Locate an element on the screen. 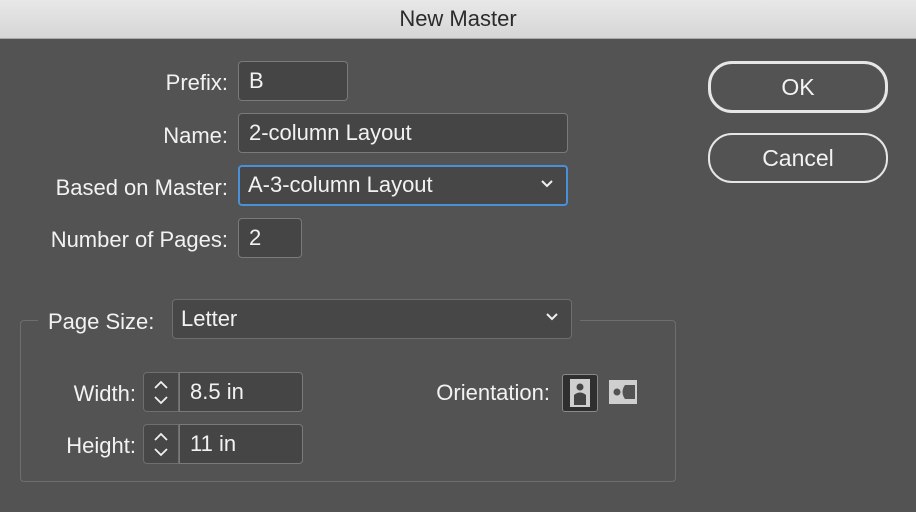 Image resolution: width=916 pixels, height=512 pixels. number-of-pages-input: 2 is located at coordinates (270, 238).